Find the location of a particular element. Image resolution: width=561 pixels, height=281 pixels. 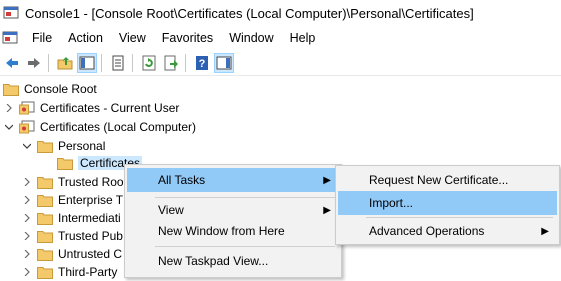

tree-node-console-root: Console Root is located at coordinates (50, 89).